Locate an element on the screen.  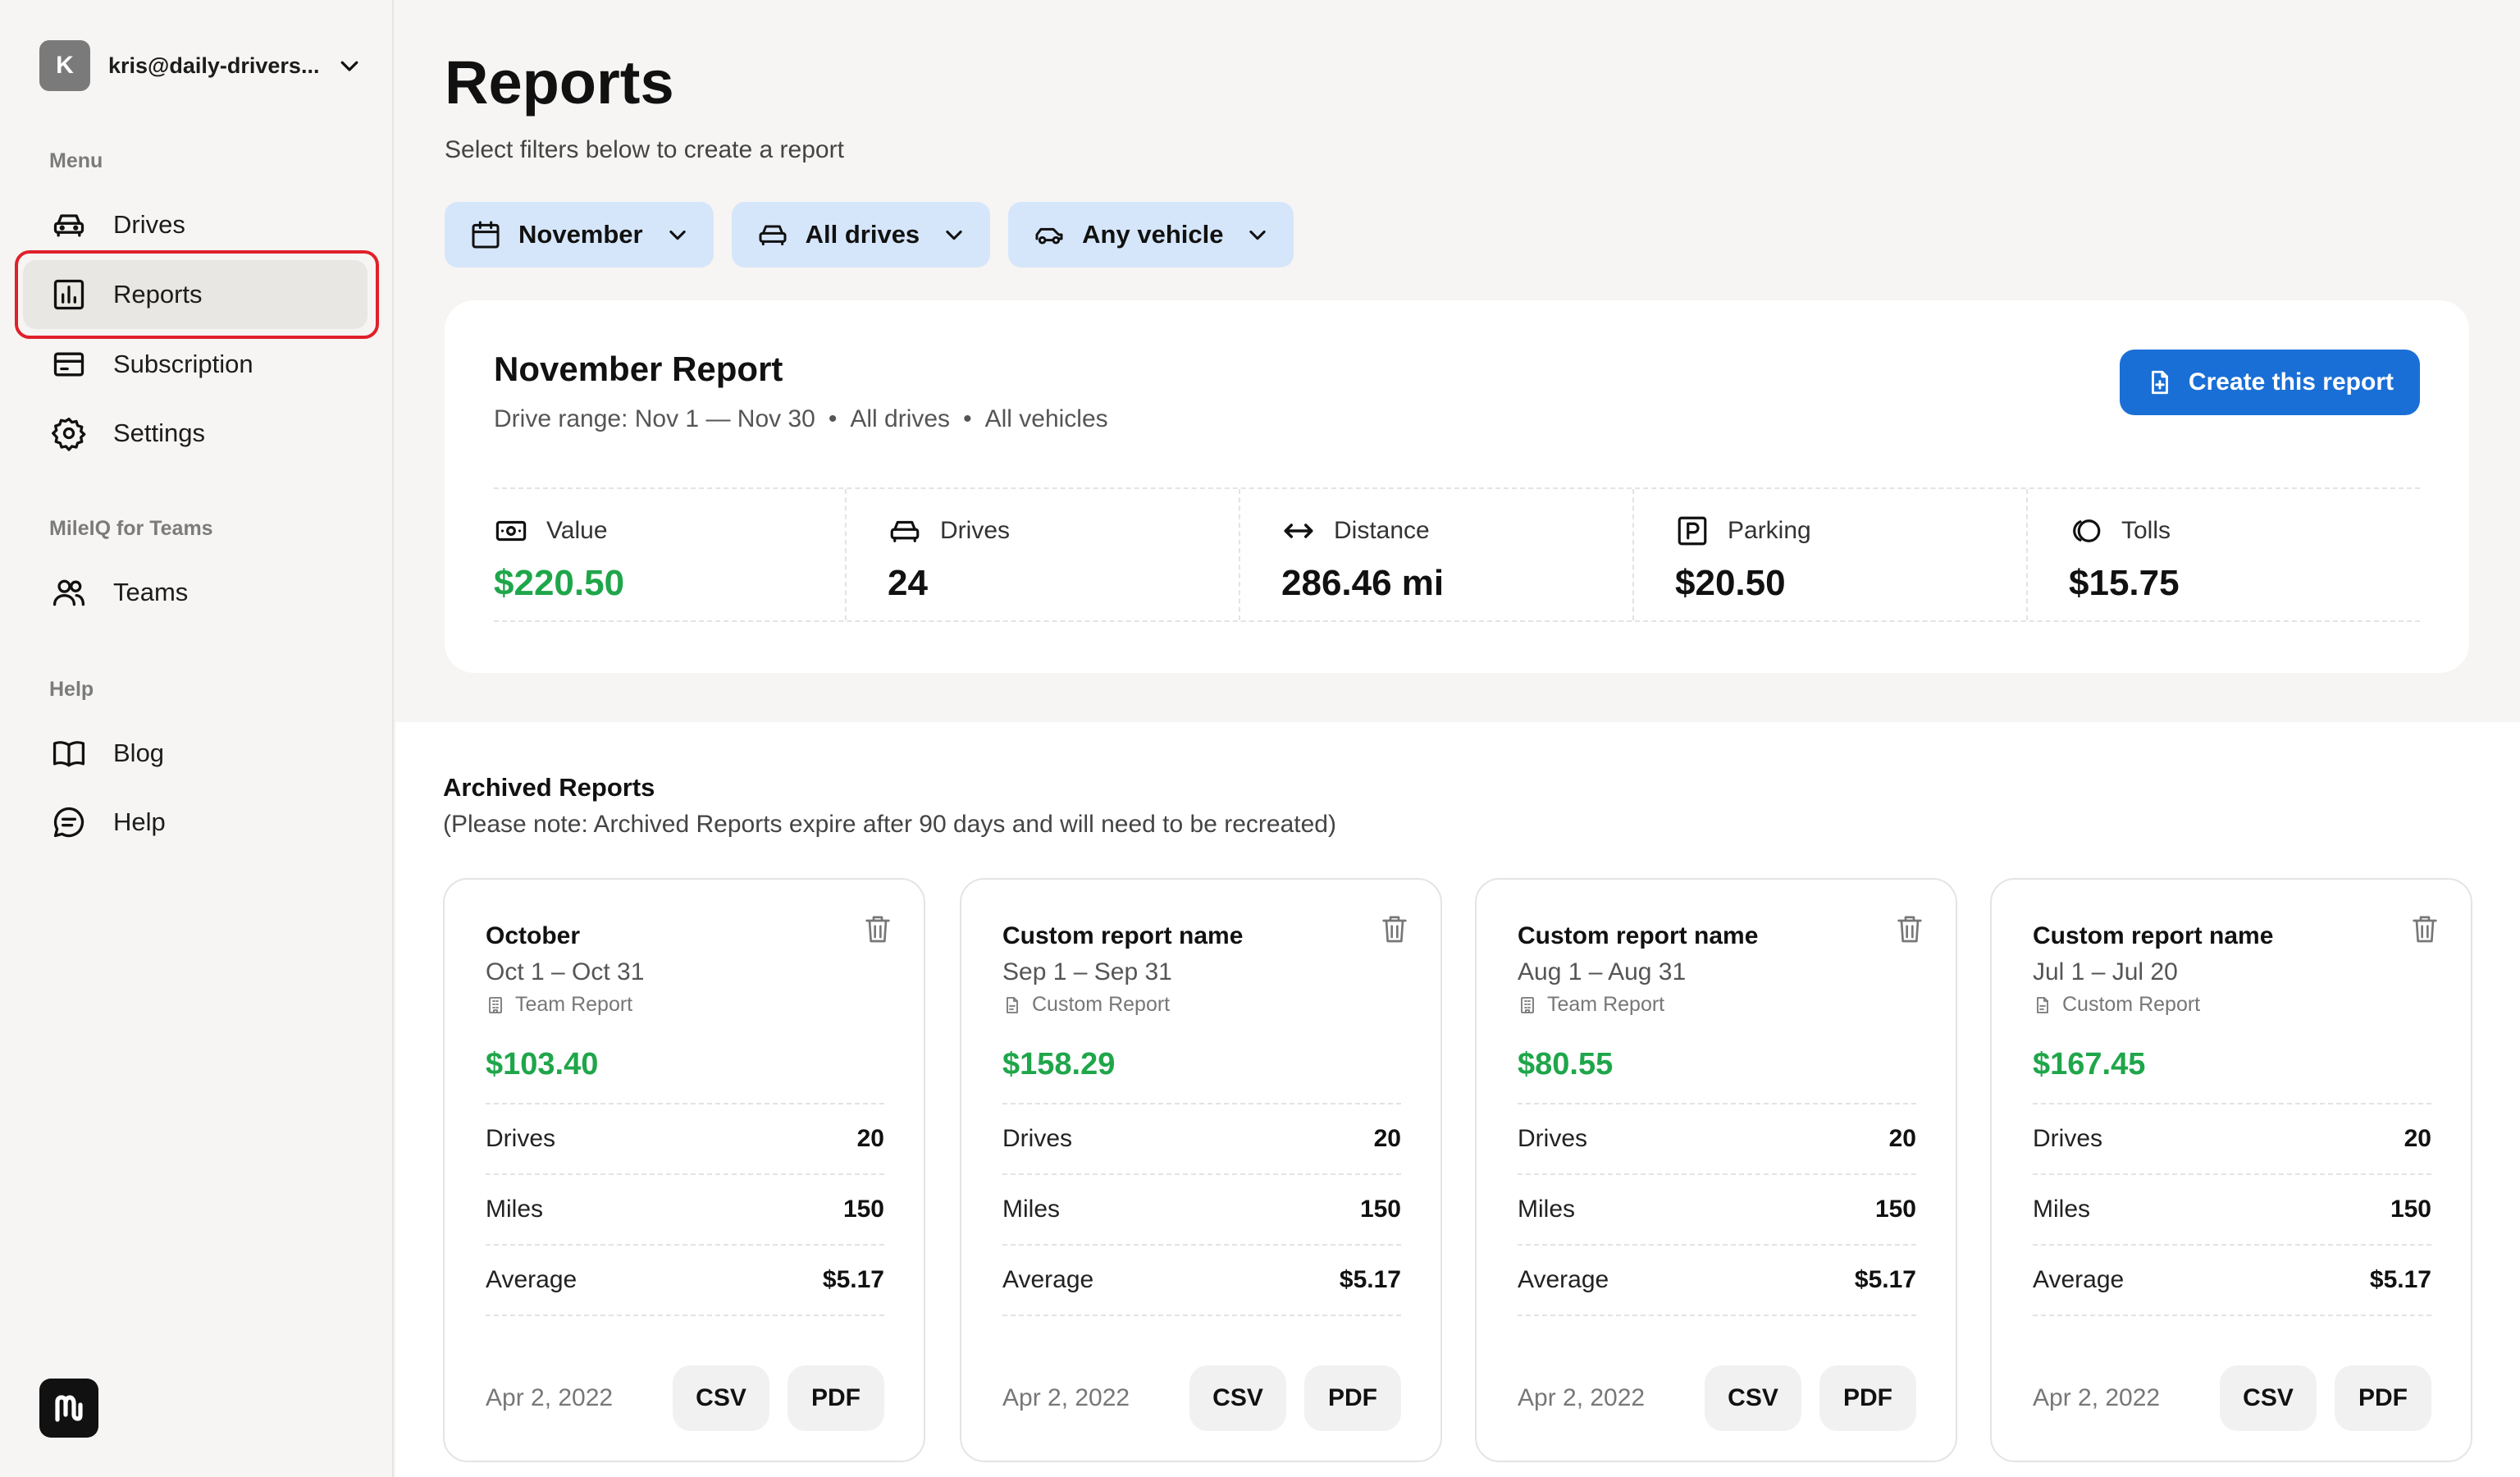
filter-label: Any vehicle is located at coordinates (1153, 235).